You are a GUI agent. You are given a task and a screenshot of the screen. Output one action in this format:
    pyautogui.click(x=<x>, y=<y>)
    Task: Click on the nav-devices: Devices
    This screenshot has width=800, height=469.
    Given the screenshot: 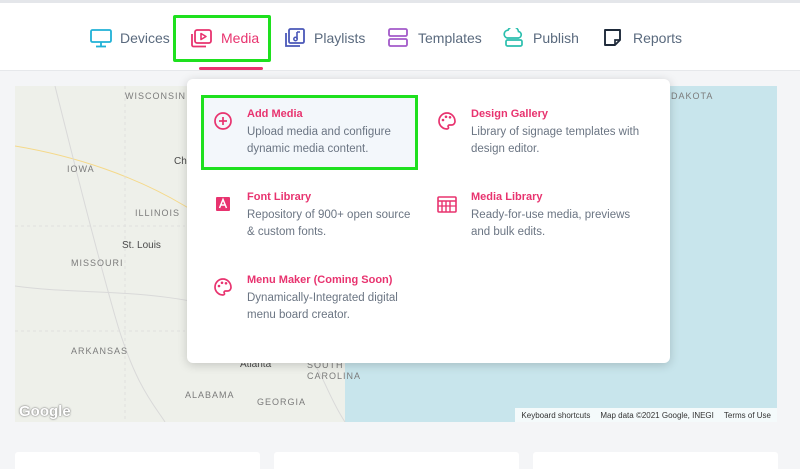 What is the action you would take?
    pyautogui.click(x=130, y=38)
    